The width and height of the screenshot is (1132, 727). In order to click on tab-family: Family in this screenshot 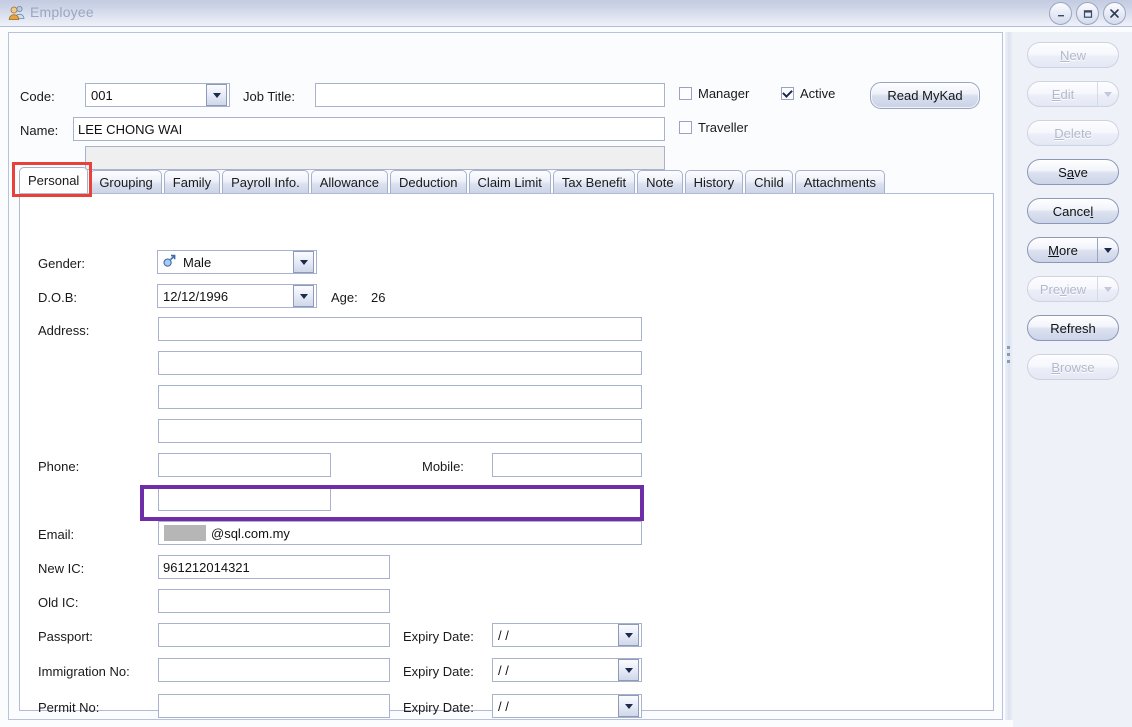, I will do `click(192, 181)`.